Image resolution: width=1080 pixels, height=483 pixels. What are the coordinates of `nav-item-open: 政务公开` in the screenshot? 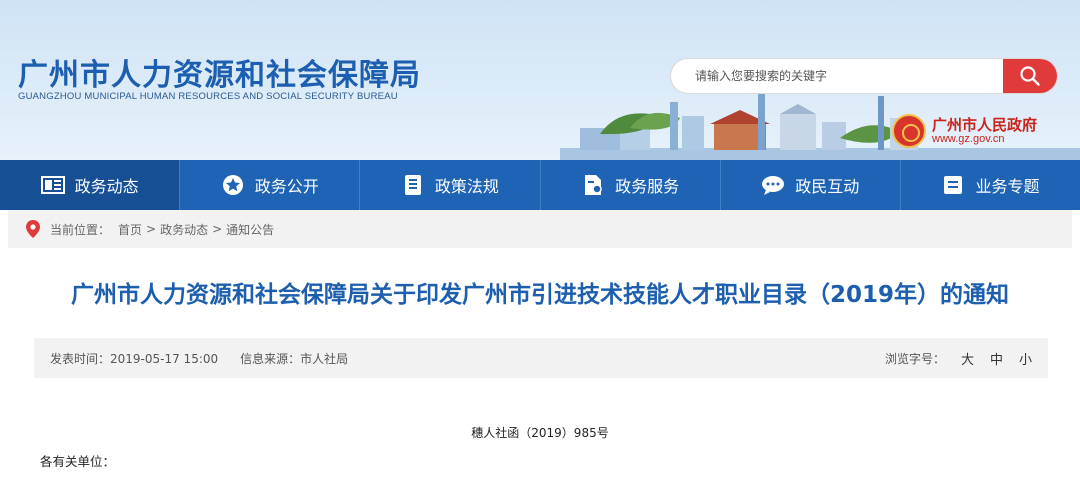 It's located at (270, 185).